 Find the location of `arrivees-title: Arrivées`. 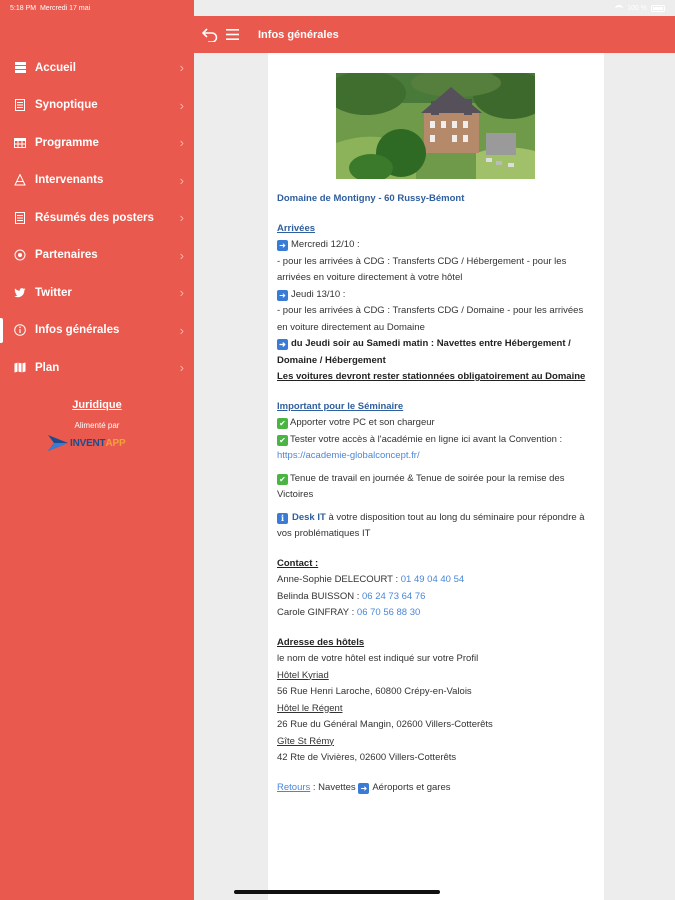

arrivees-title: Arrivées is located at coordinates (296, 228).